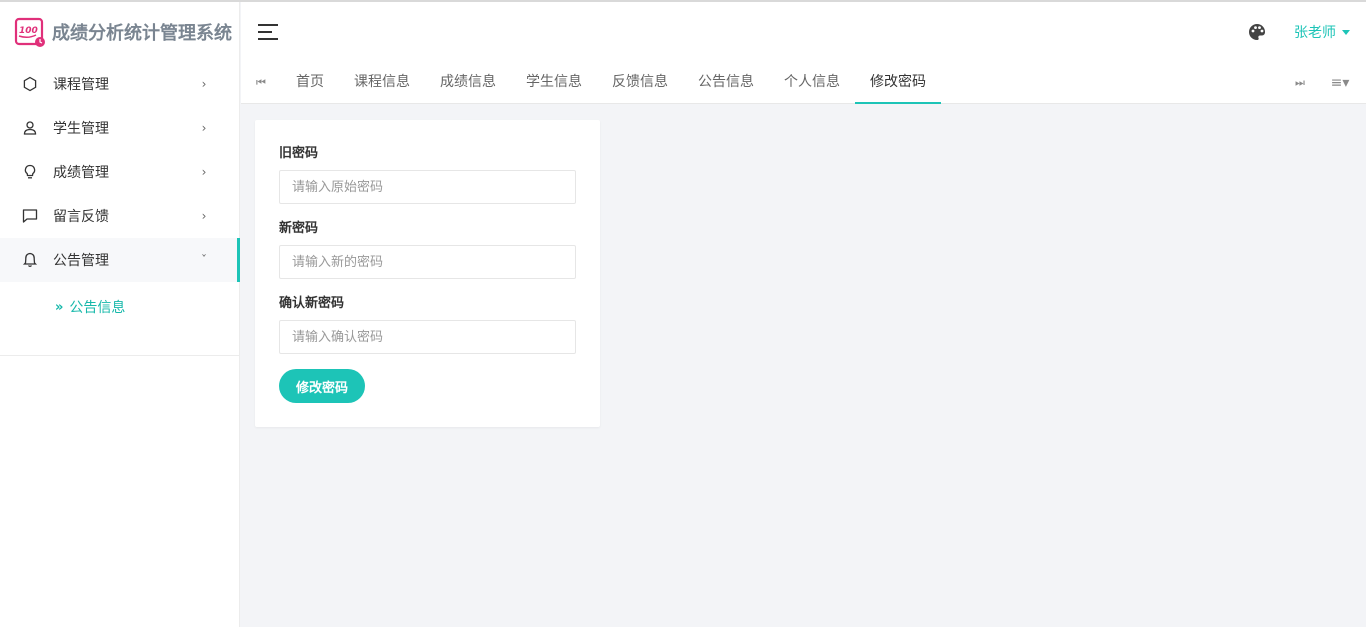 The image size is (1366, 627). I want to click on user-menu: 张老师, so click(1322, 32).